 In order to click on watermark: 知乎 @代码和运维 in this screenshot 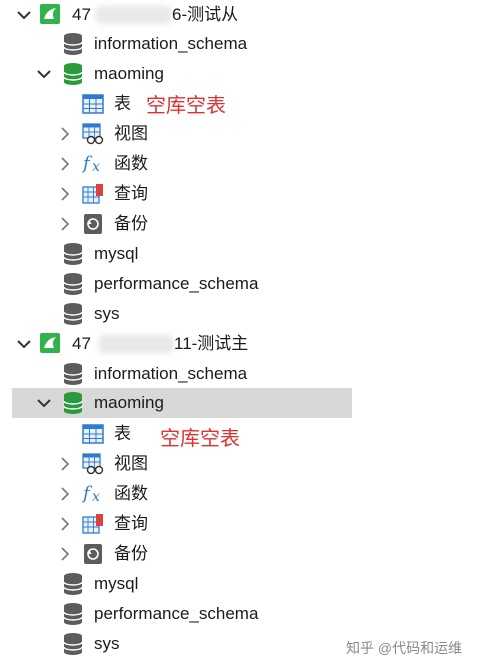, I will do `click(404, 648)`.